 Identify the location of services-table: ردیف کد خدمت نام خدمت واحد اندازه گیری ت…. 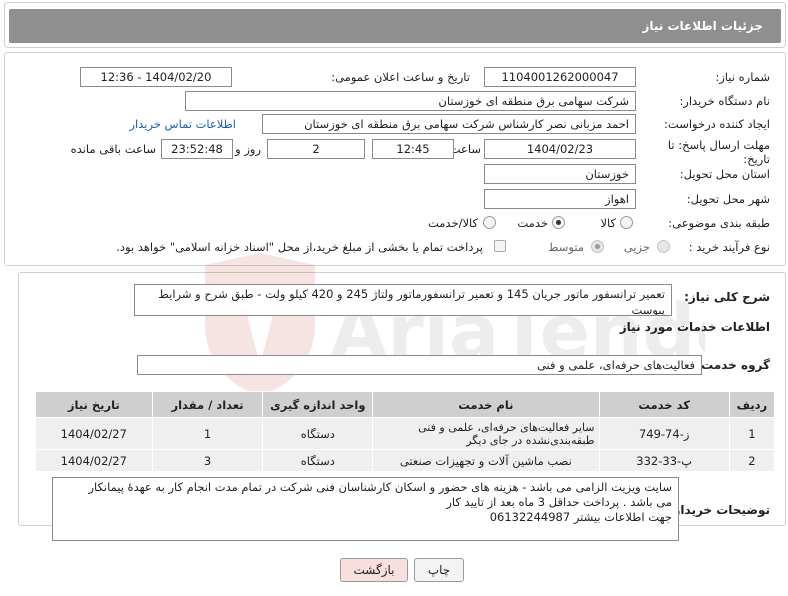
(405, 431).